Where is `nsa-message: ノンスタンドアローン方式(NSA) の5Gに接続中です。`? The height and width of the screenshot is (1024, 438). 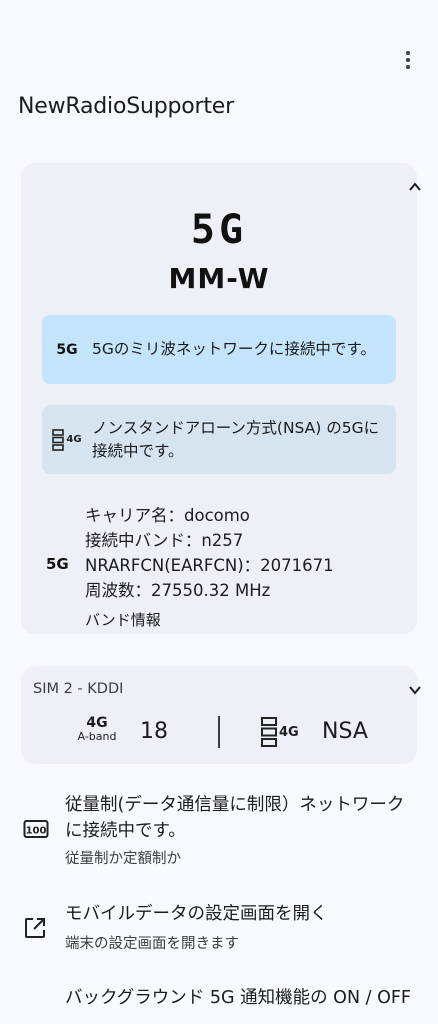 nsa-message: ノンスタンドアローン方式(NSA) の5Gに接続中です。 is located at coordinates (236, 439).